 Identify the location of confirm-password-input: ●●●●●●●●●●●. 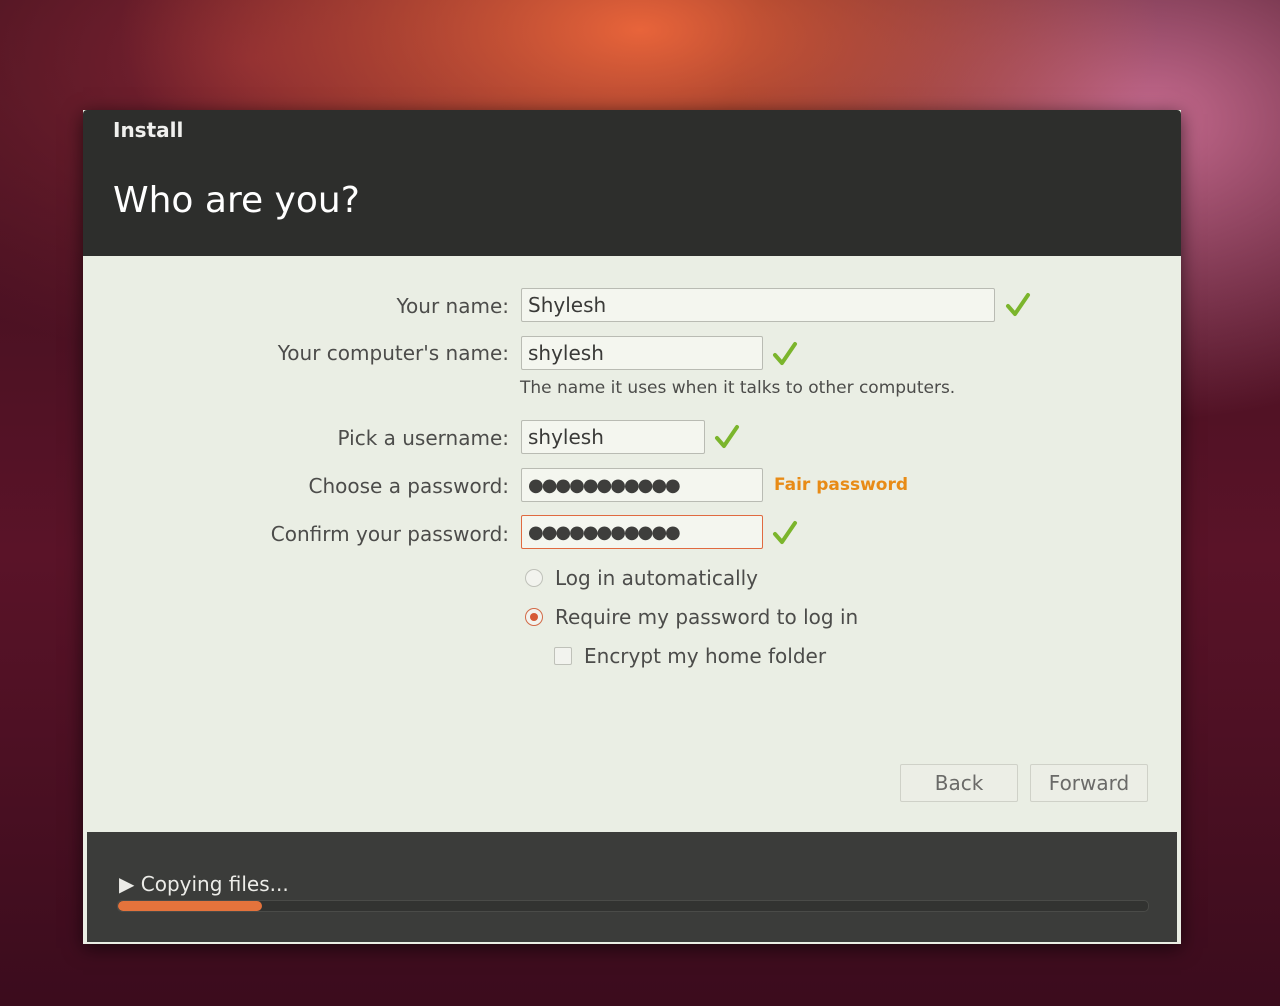
(642, 532).